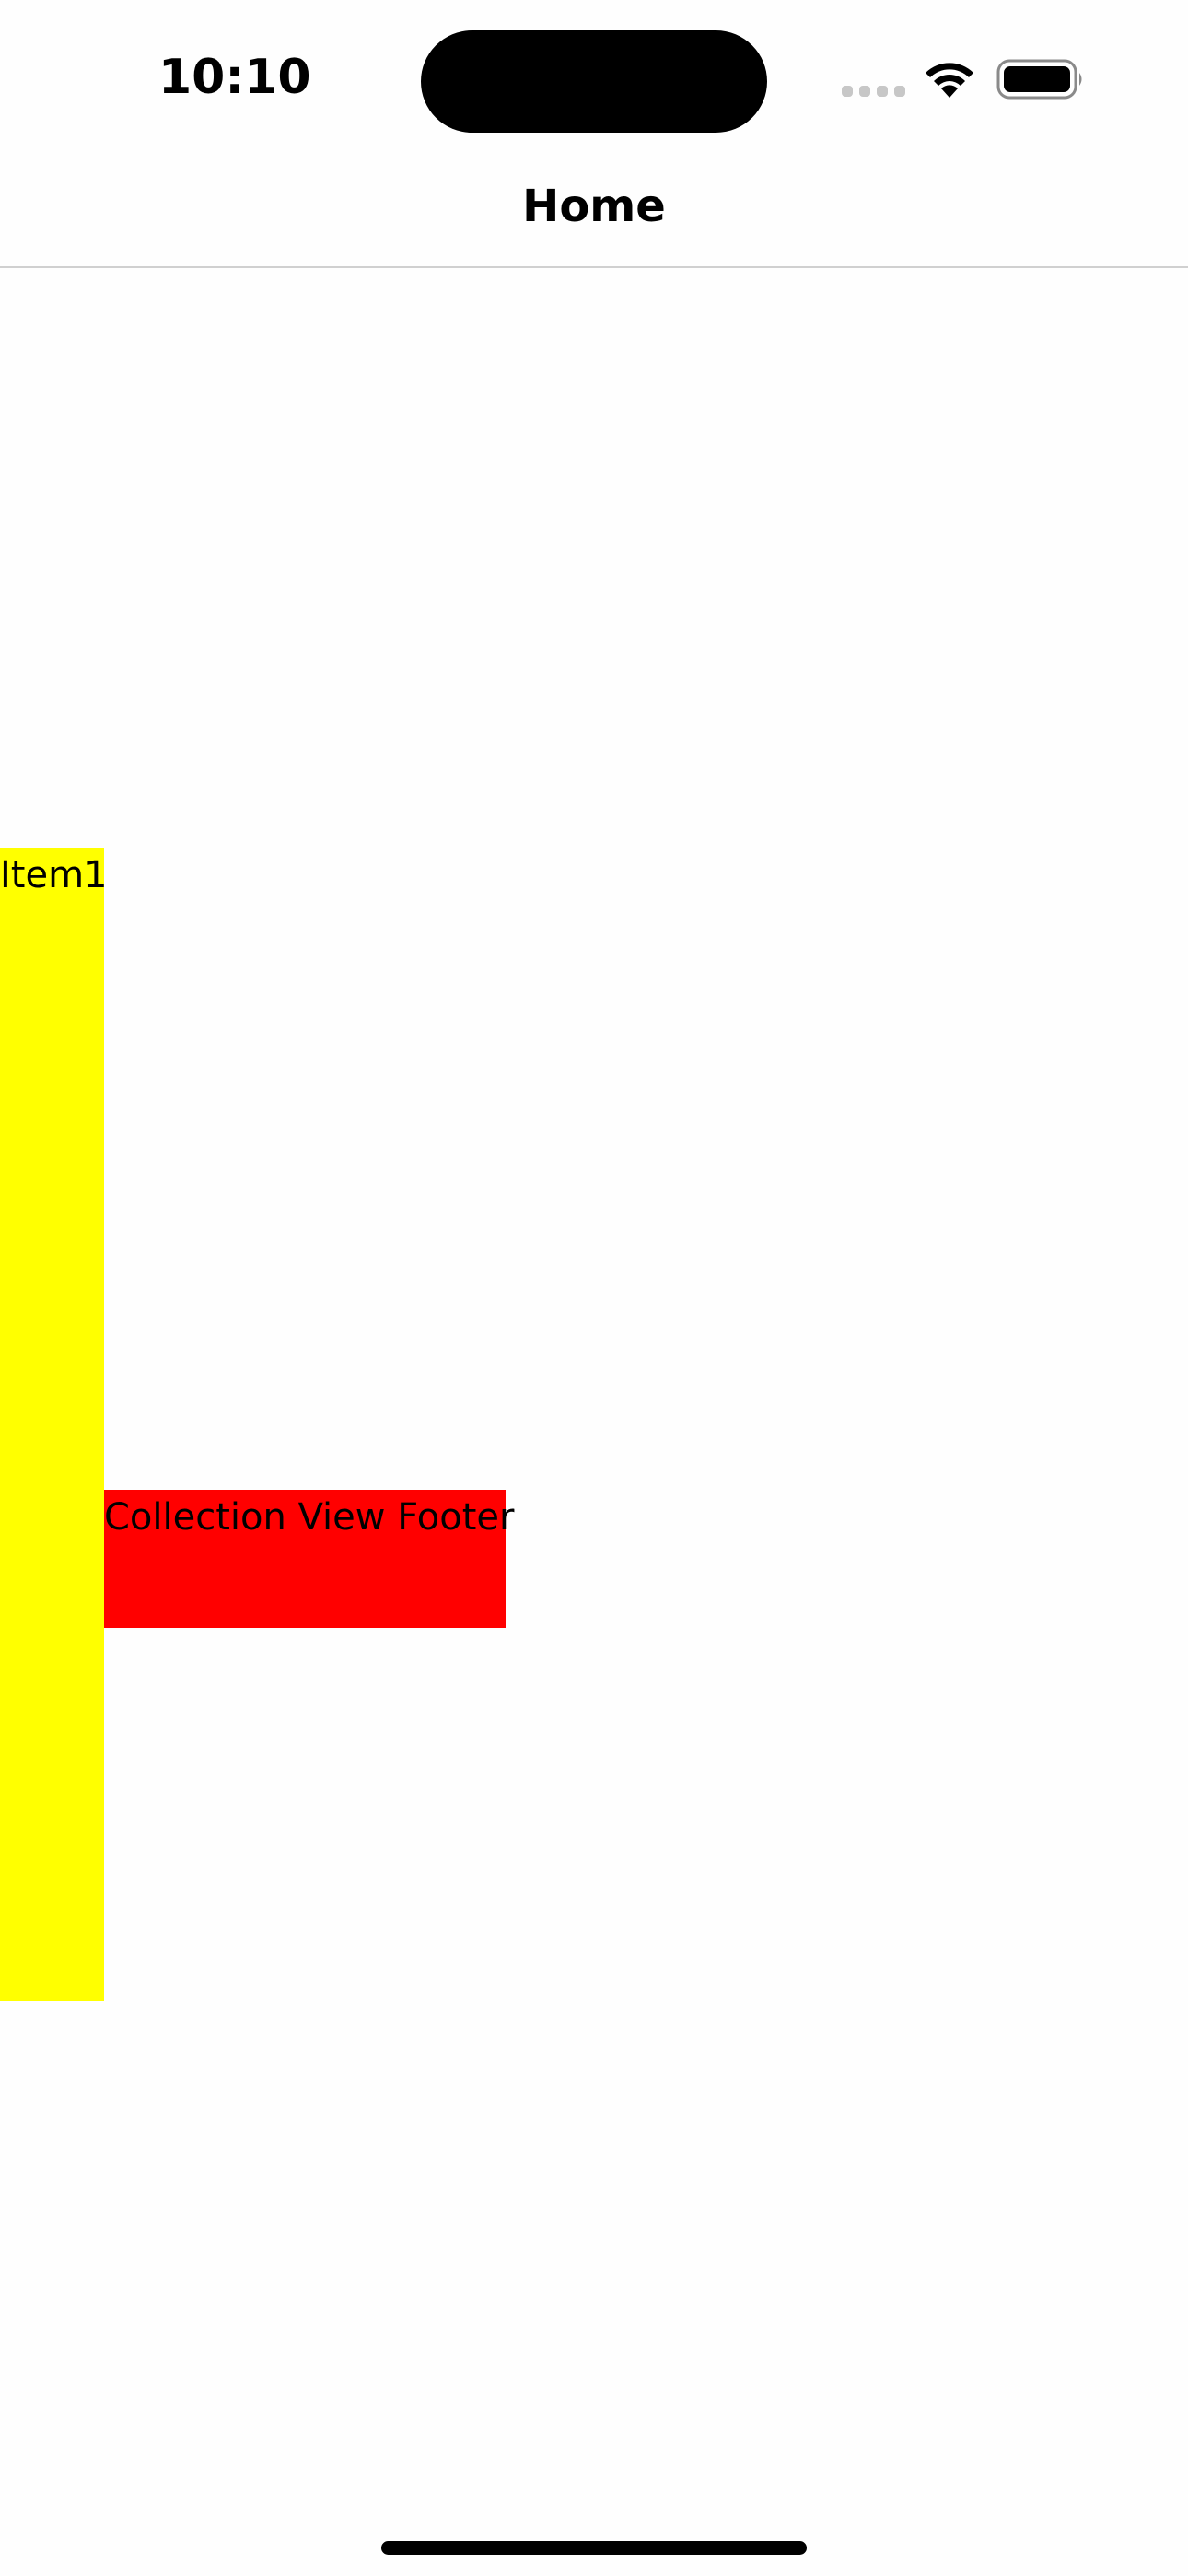  What do you see at coordinates (309, 1559) in the screenshot?
I see `collection-footer: Collection View Footer` at bounding box center [309, 1559].